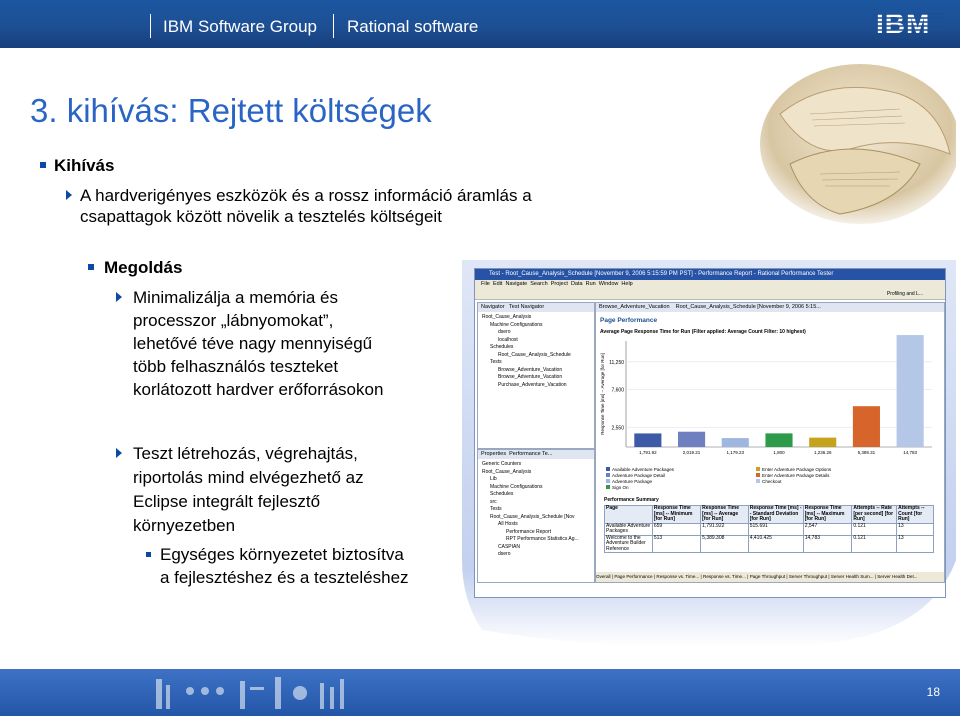 The width and height of the screenshot is (960, 716). Describe the element at coordinates (617, 390) in the screenshot. I see `y-tick-label: 7,600` at that location.